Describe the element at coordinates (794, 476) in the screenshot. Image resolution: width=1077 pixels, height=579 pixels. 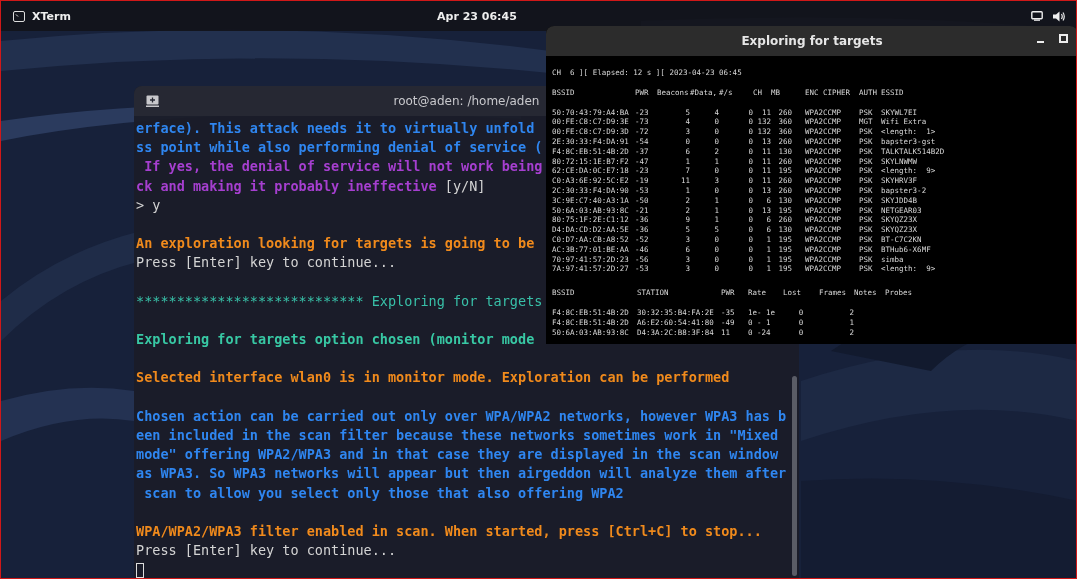
I see `scrollbar-thumb` at that location.